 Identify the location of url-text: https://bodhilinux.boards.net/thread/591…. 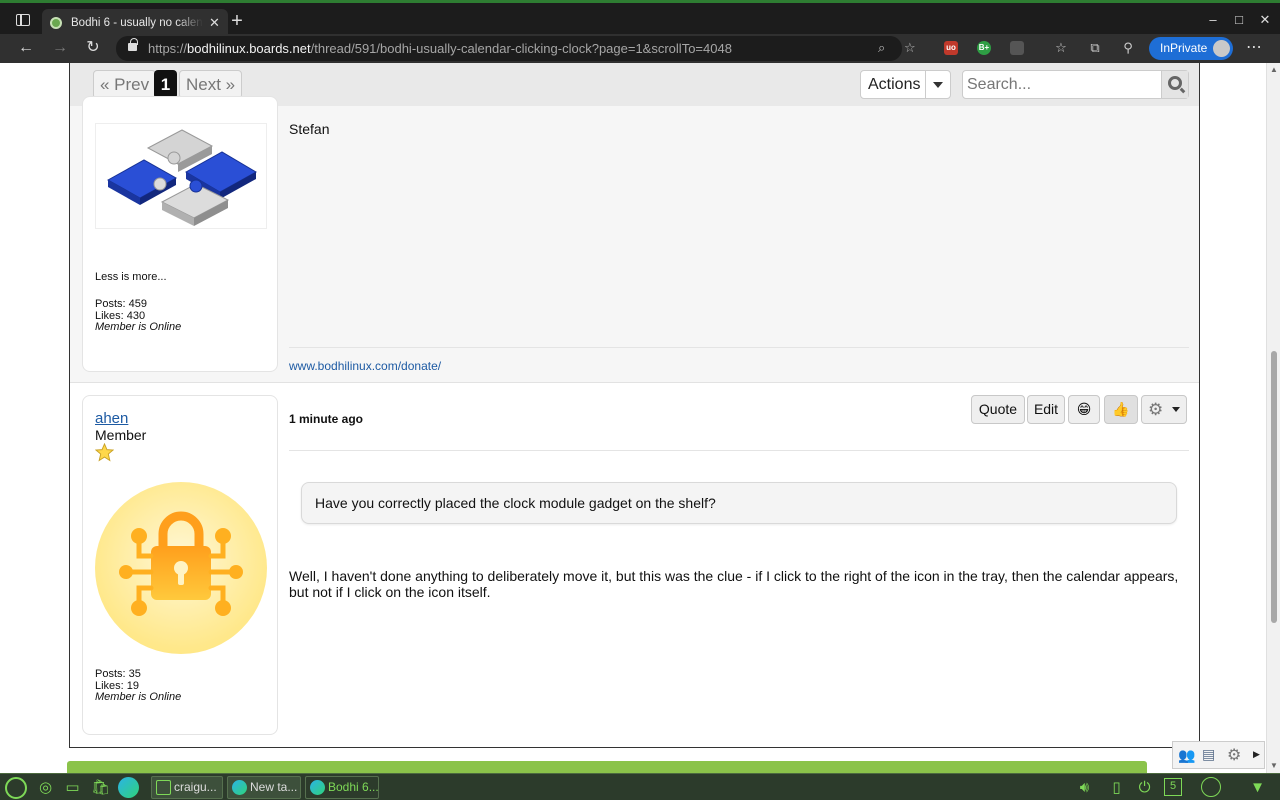
(440, 48).